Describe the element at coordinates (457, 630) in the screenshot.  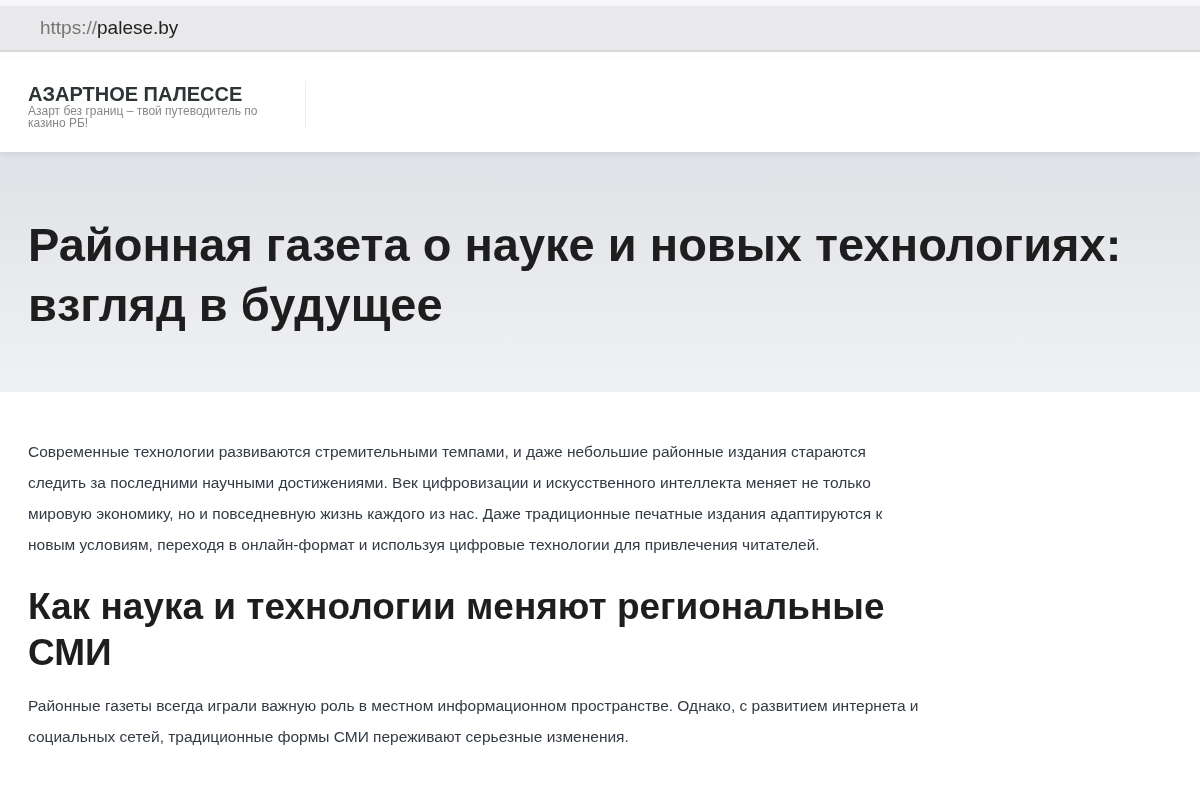
I see `section-heading: Как наука и технологии меняют региональные СМИ` at that location.